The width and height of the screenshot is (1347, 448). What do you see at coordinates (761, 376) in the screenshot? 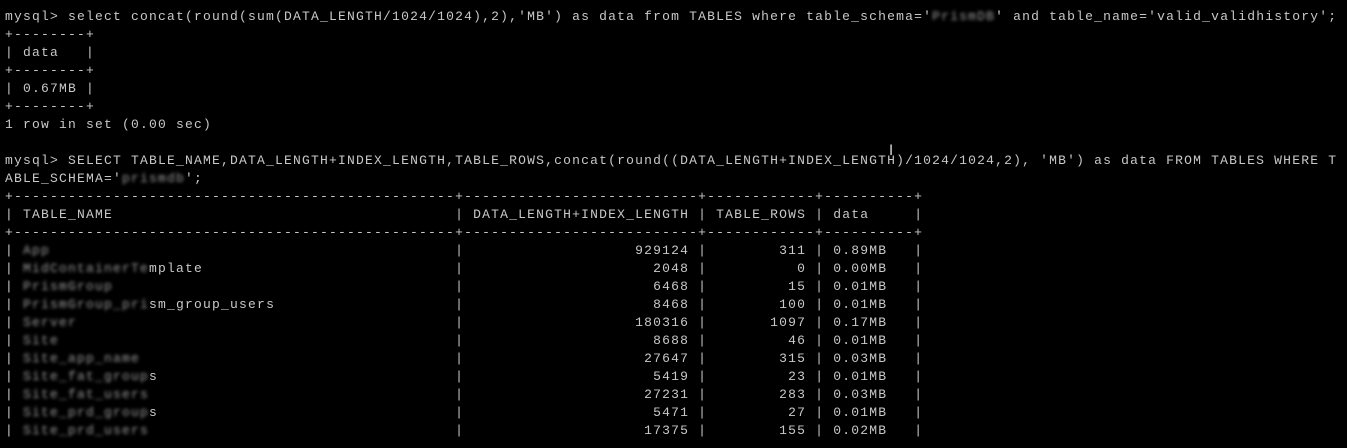
I see `table-rows: 23` at bounding box center [761, 376].